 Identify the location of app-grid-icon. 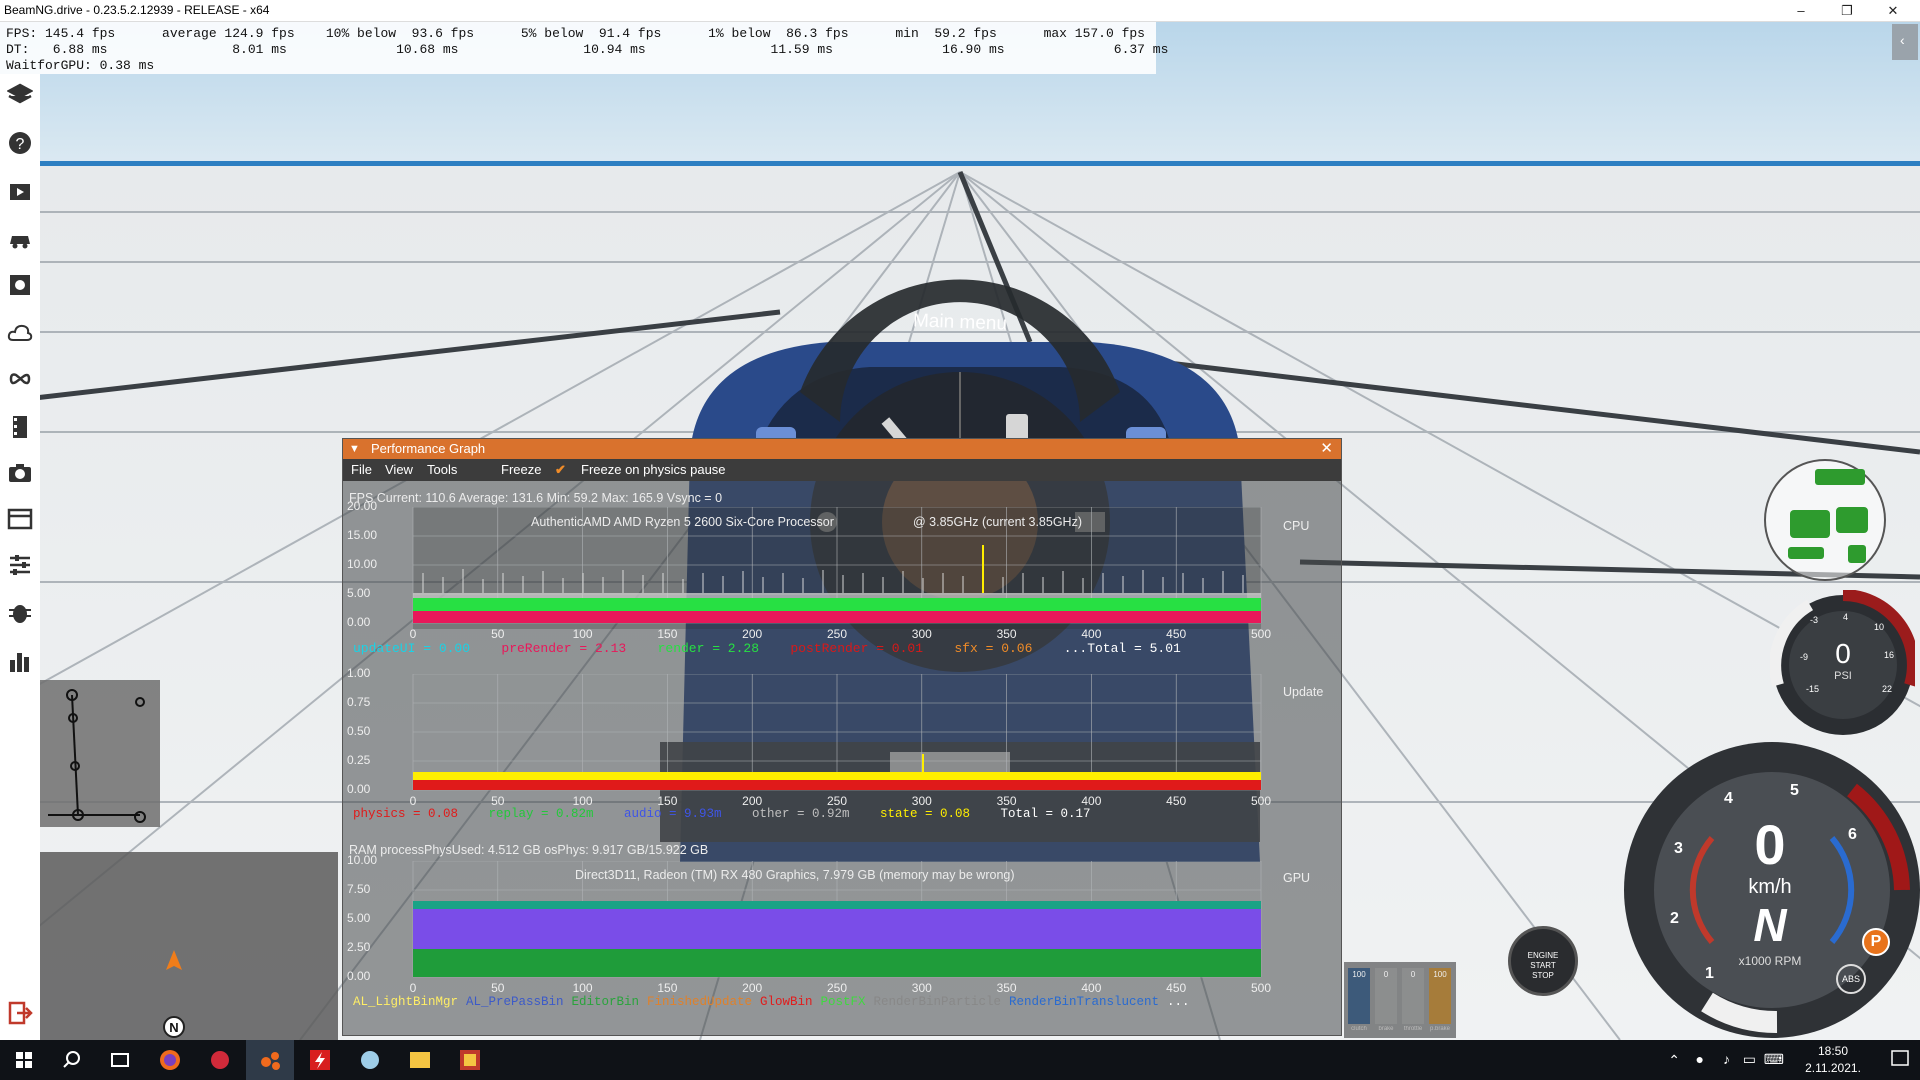
(470, 1060).